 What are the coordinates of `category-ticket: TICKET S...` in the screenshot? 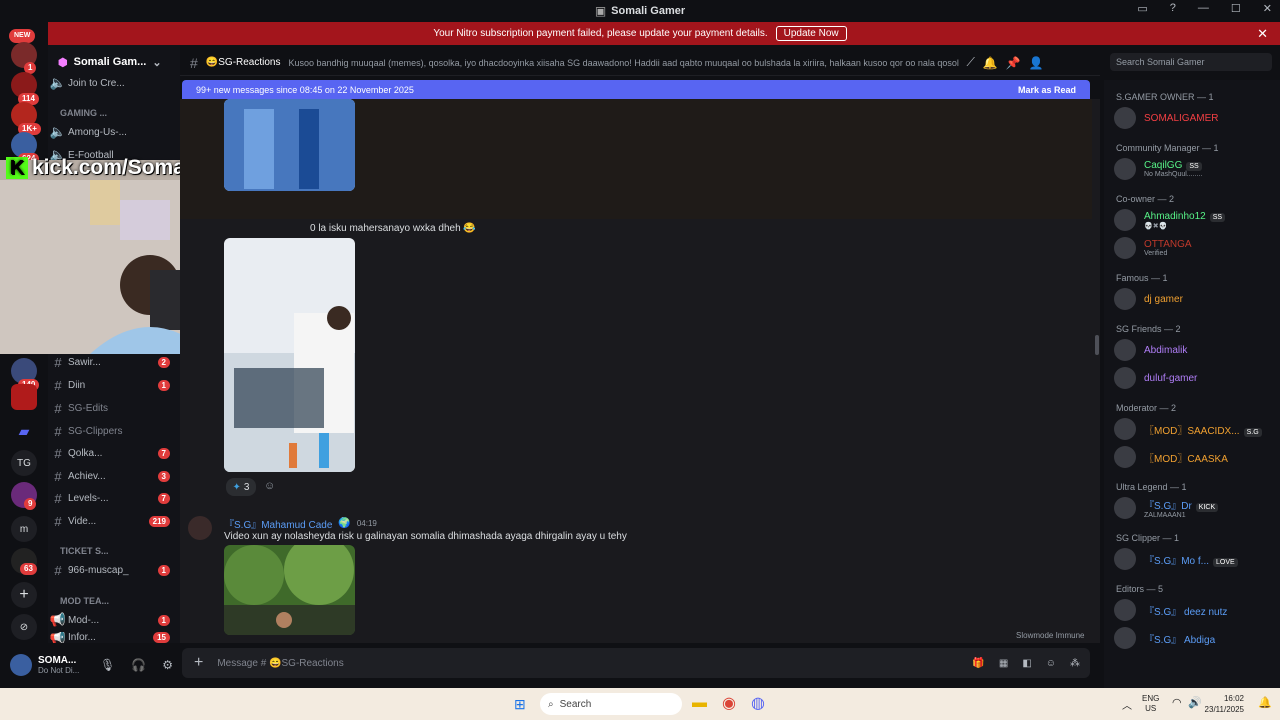 It's located at (84, 551).